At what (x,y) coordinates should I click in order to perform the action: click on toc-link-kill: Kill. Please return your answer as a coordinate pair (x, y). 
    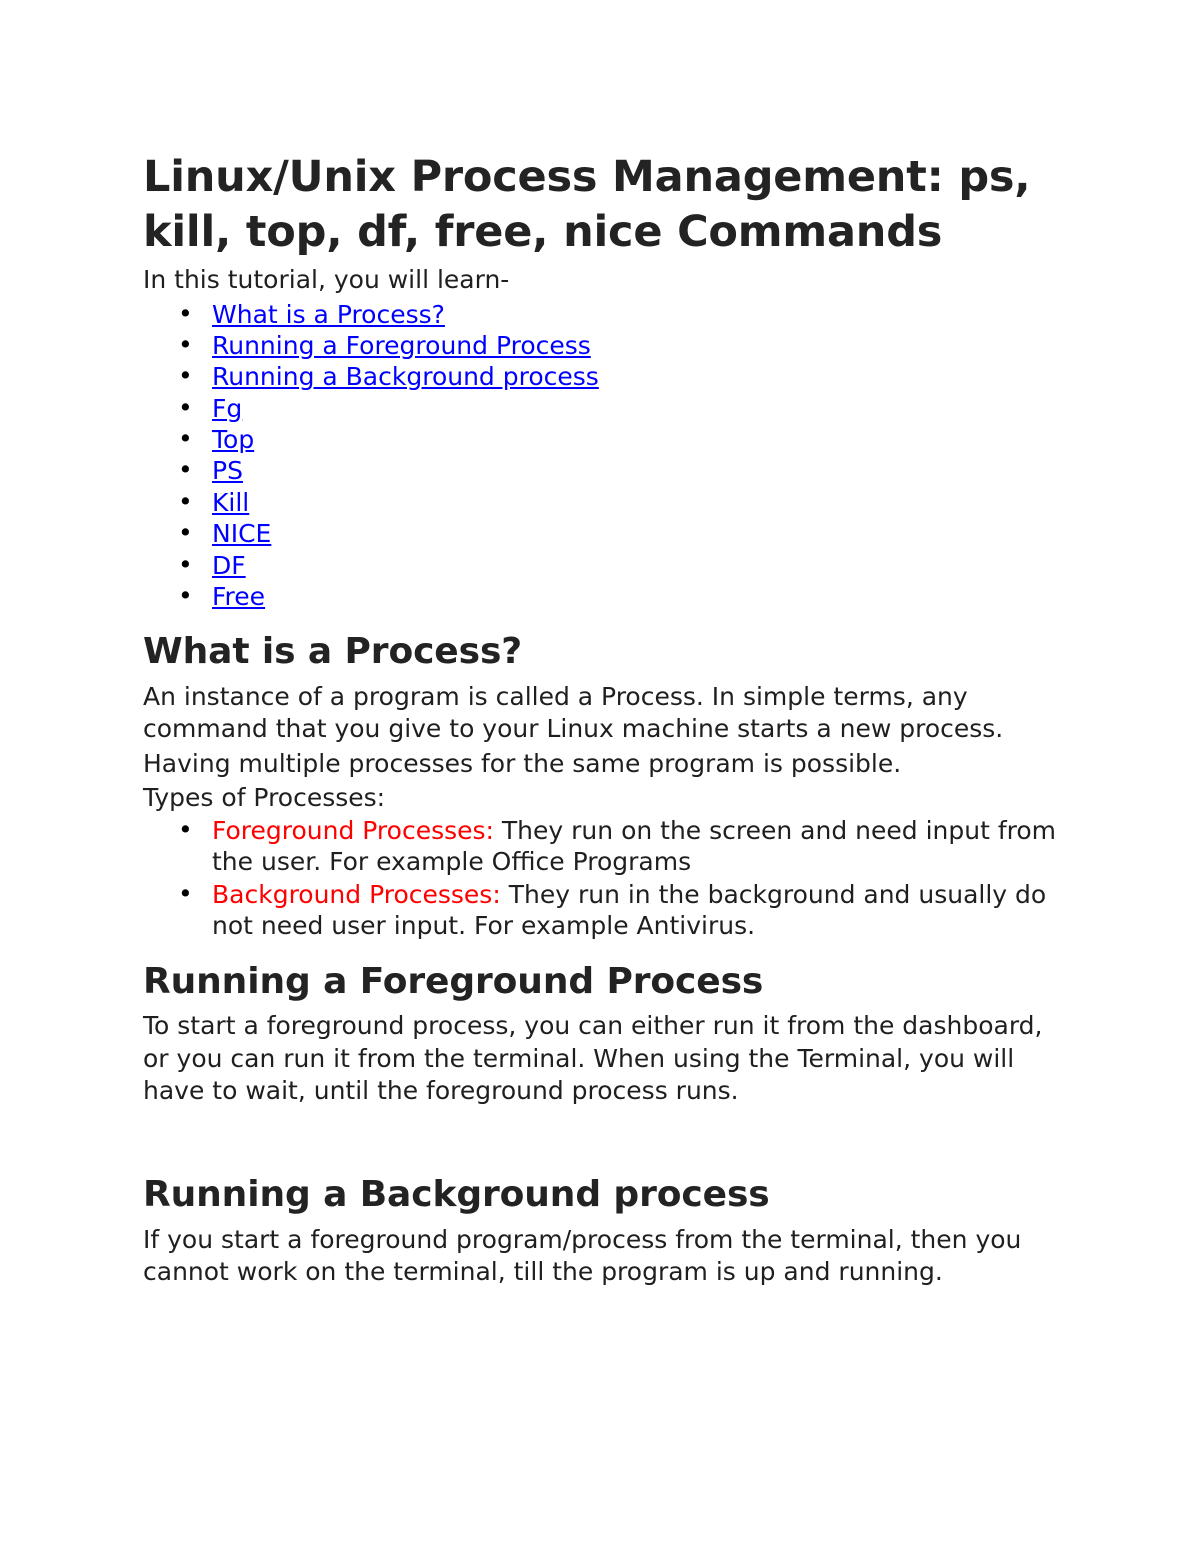
    Looking at the image, I should click on (230, 502).